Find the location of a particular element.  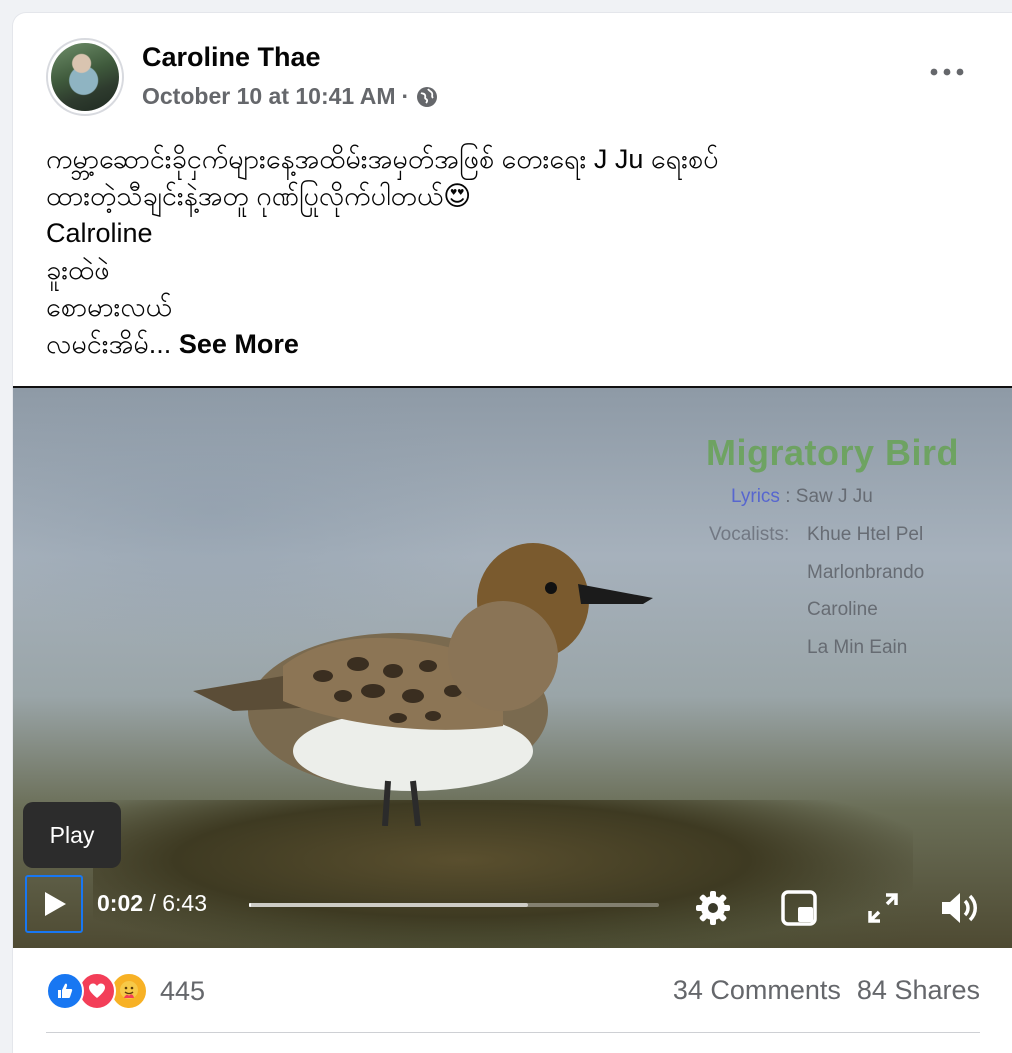

post-text-line: Calroline is located at coordinates (99, 233).